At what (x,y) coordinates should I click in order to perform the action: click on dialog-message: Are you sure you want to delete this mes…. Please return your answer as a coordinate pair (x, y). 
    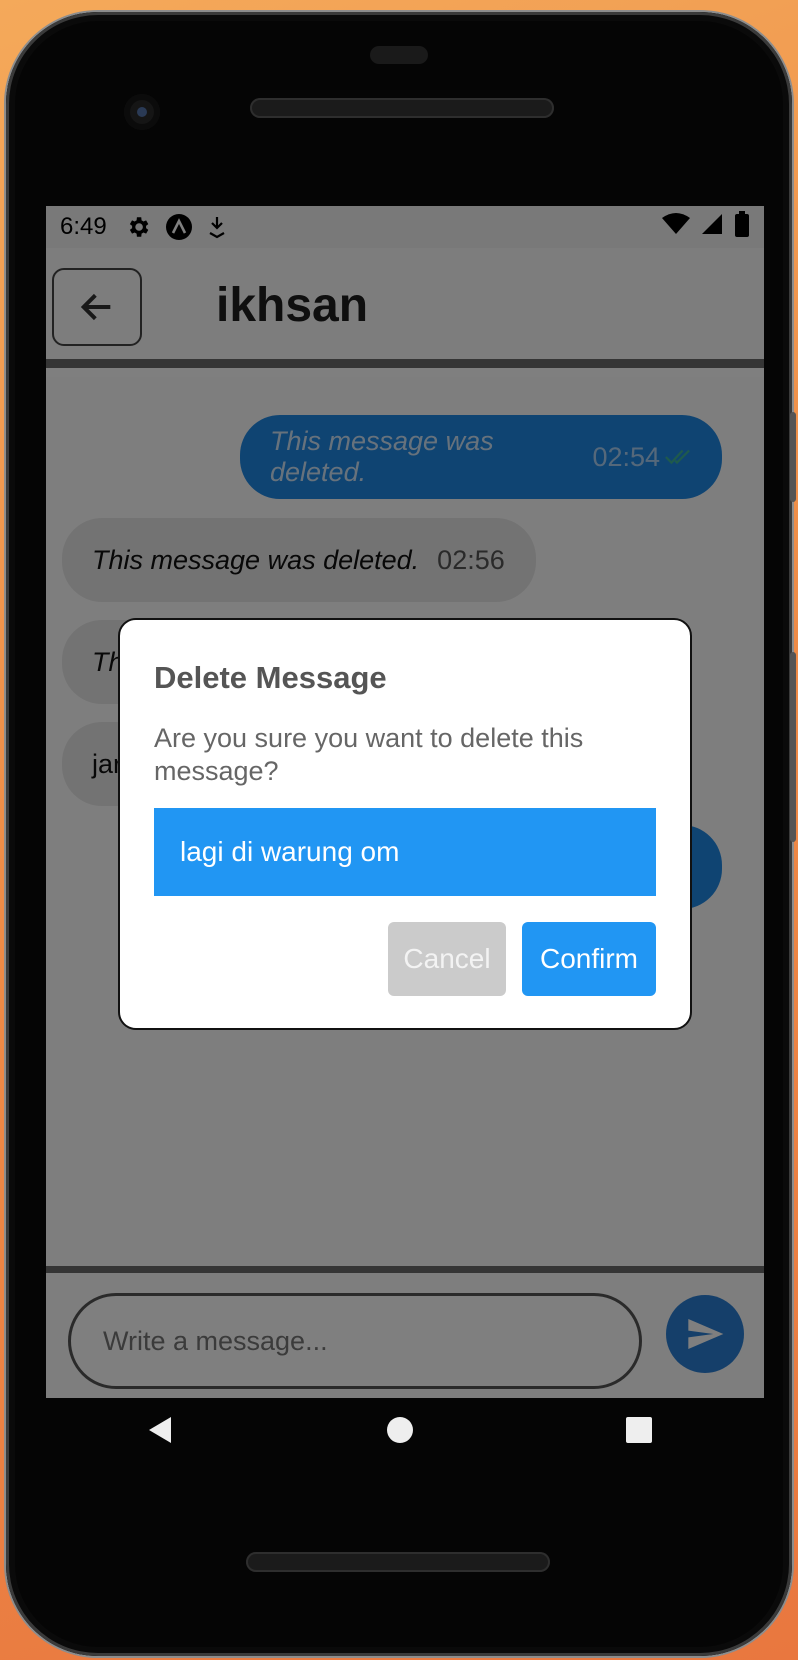
    Looking at the image, I should click on (369, 754).